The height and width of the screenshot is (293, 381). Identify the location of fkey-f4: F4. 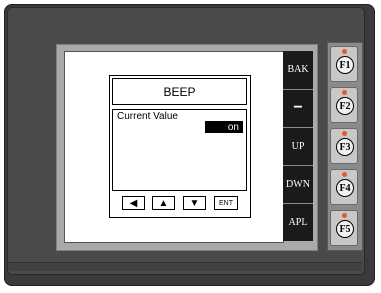
(344, 187).